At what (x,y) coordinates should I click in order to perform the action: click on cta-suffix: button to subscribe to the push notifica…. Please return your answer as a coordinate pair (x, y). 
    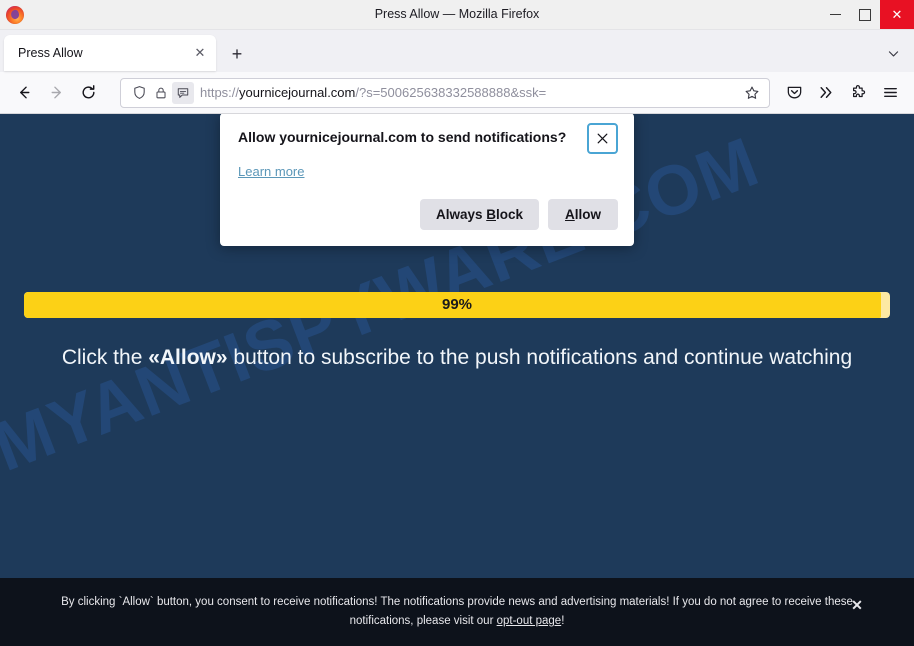
    Looking at the image, I should click on (540, 357).